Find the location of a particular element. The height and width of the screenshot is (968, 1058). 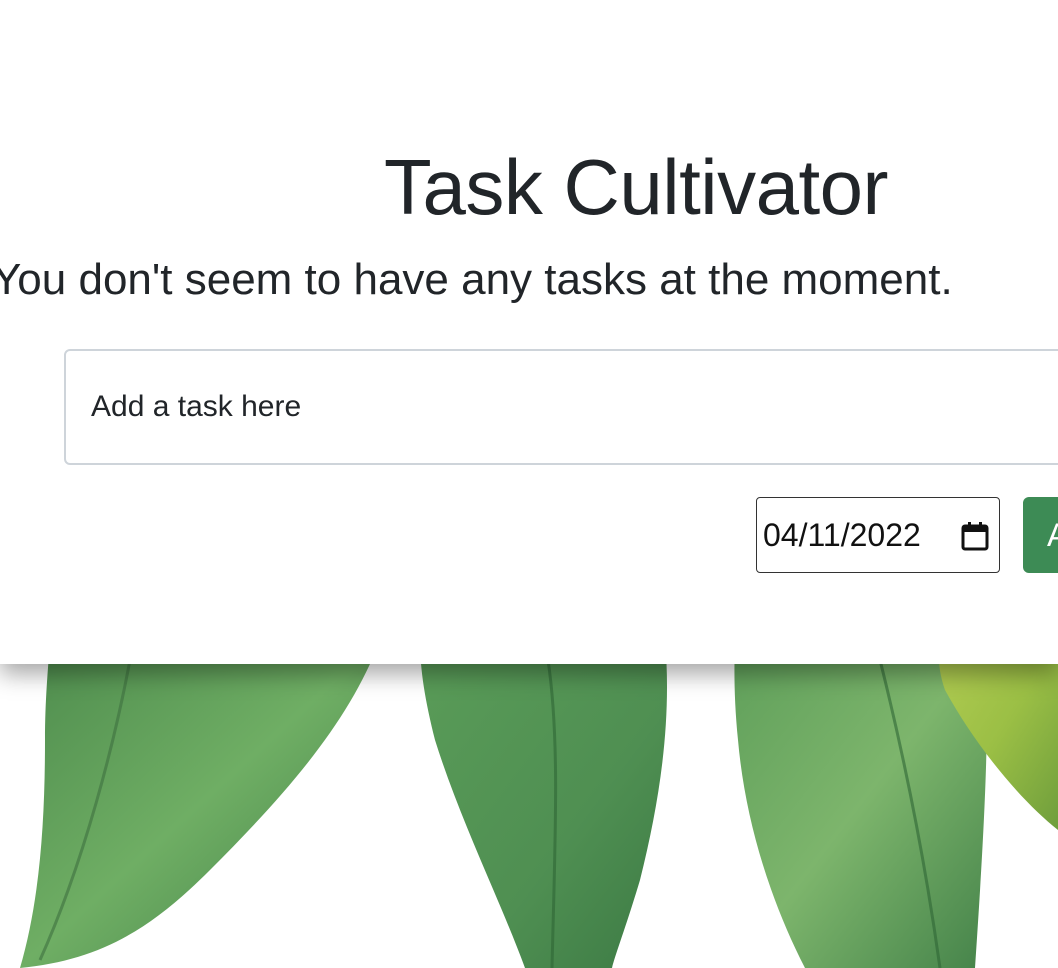

calendar-icon is located at coordinates (975, 536).